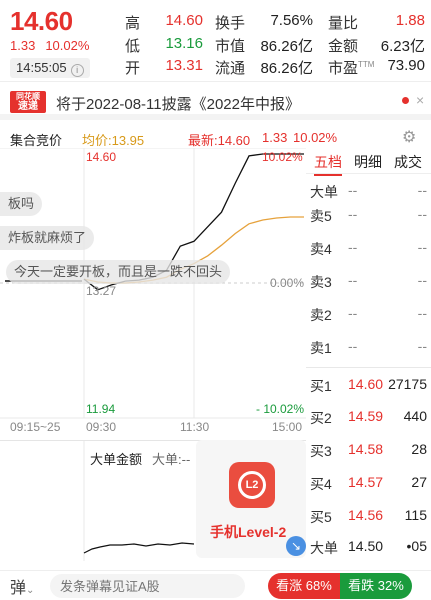 Image resolution: width=431 pixels, height=600 pixels. What do you see at coordinates (368, 383) in the screenshot?
I see `bid-row: 买1 14.60 27175` at bounding box center [368, 383].